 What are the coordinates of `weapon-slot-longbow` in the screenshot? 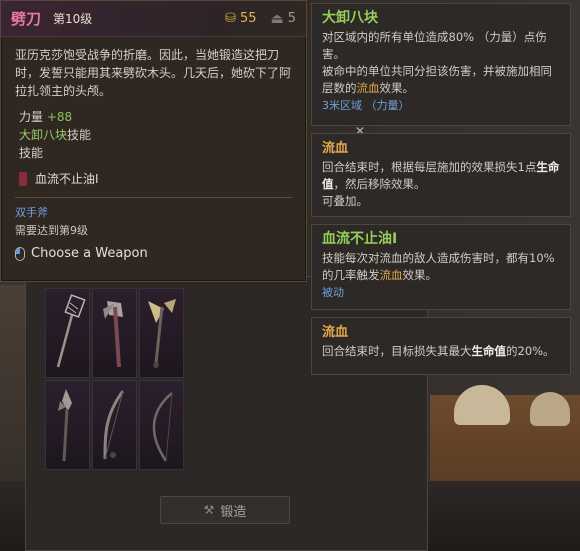 It's located at (161, 425).